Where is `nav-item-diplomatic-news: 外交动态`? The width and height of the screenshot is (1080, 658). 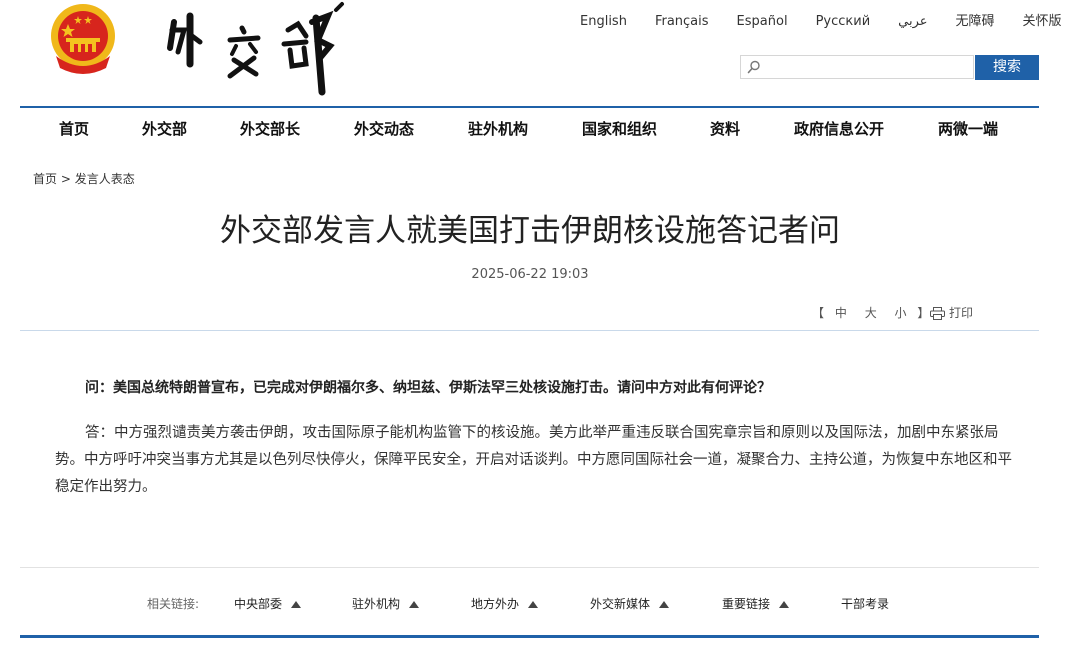
nav-item-diplomatic-news: 外交动态 is located at coordinates (384, 129).